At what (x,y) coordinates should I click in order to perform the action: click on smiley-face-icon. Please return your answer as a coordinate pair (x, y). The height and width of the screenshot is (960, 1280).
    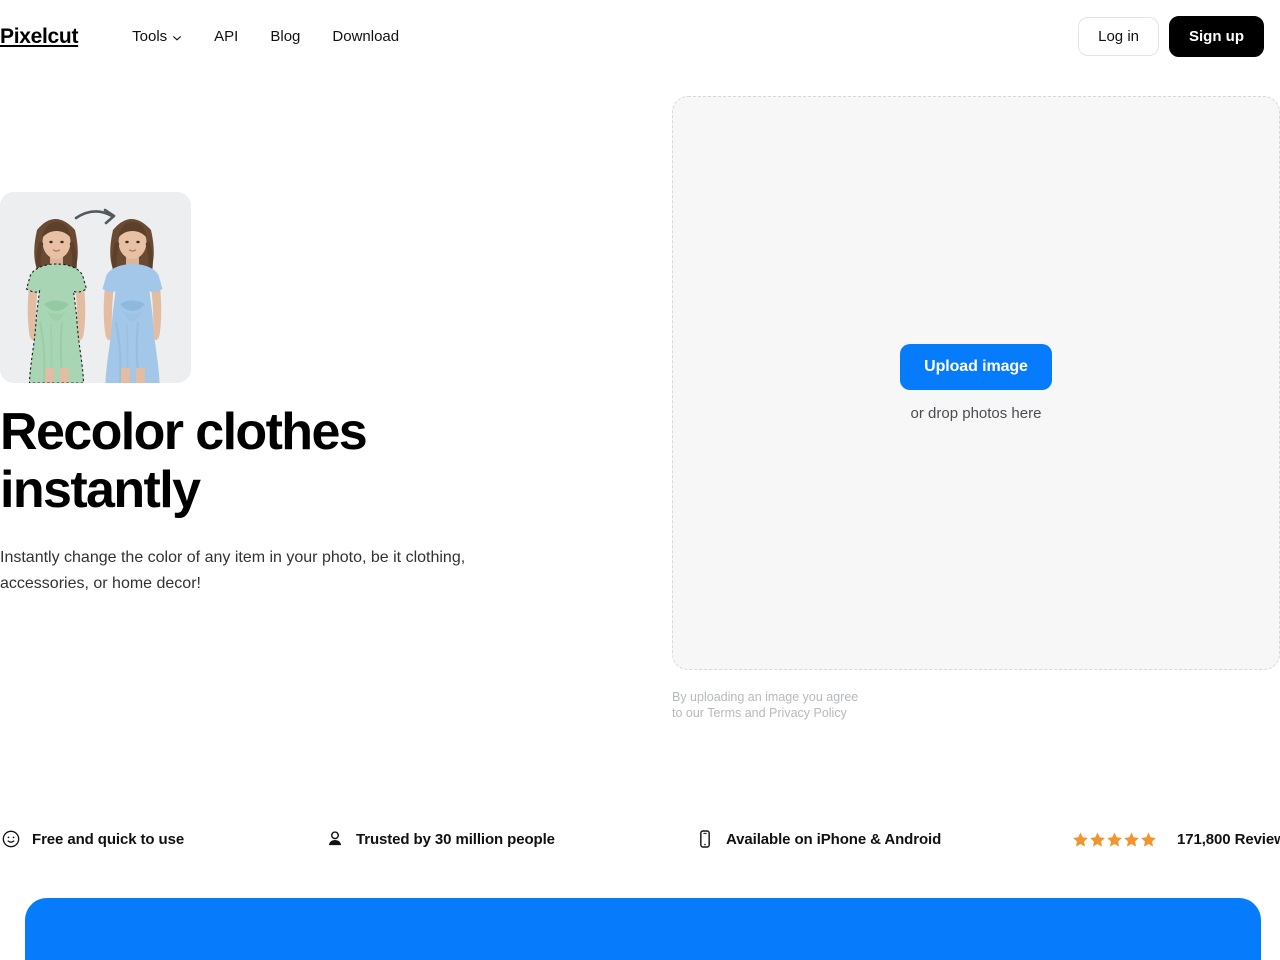
    Looking at the image, I should click on (11, 839).